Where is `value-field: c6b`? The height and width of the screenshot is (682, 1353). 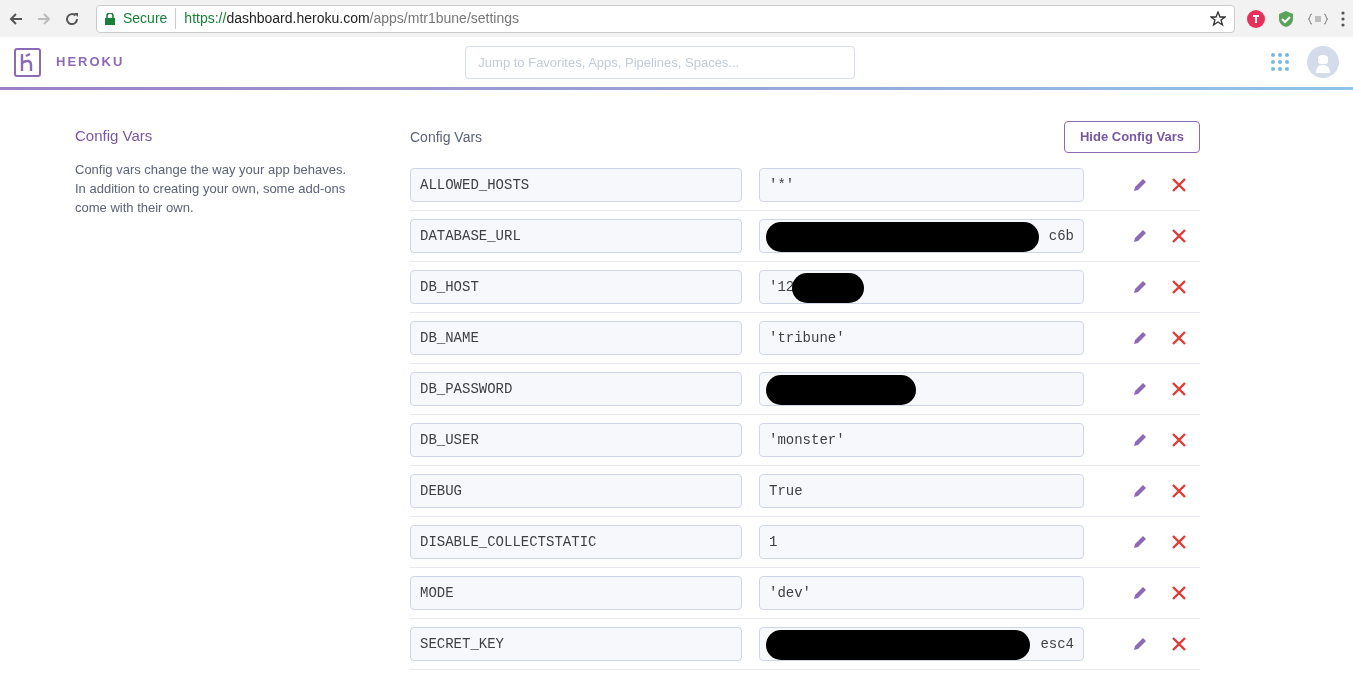
value-field: c6b is located at coordinates (921, 236).